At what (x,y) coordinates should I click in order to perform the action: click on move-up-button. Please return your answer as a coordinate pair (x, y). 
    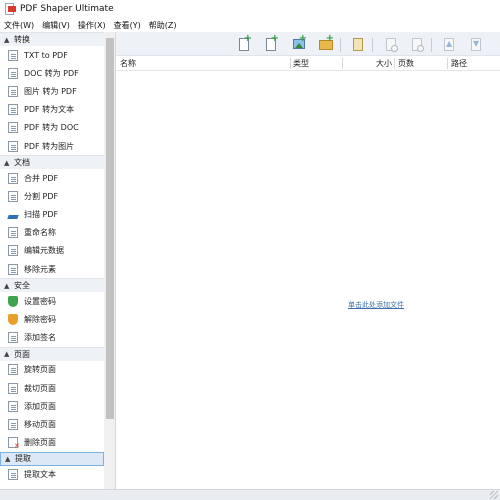
    Looking at the image, I should click on (449, 44).